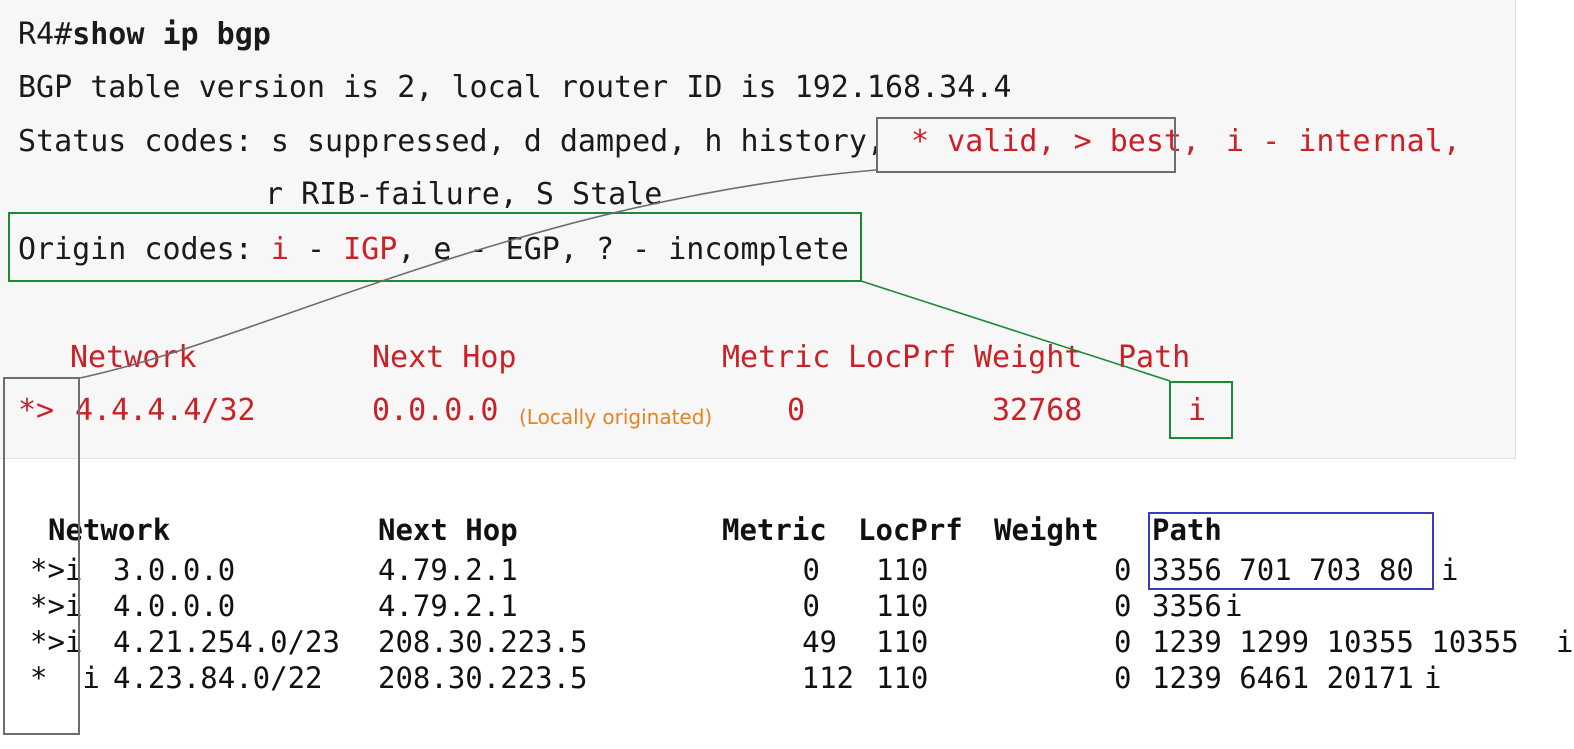 Image resolution: width=1574 pixels, height=749 pixels. Describe the element at coordinates (1026, 145) in the screenshot. I see `annotation-box-status-codes` at that location.